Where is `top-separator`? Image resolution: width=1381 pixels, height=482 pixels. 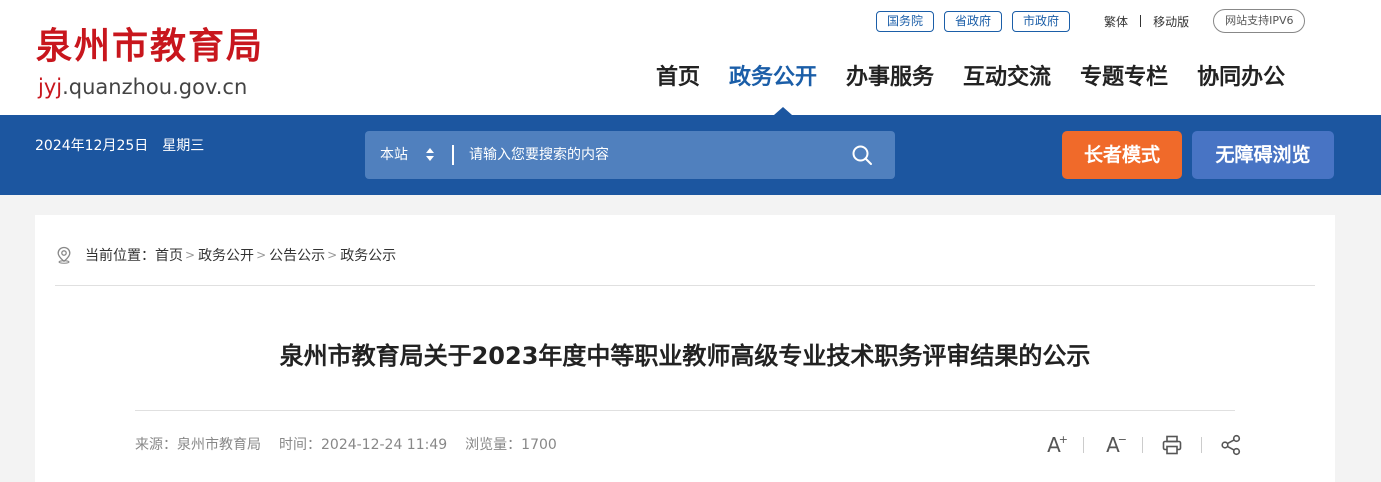
top-separator is located at coordinates (1141, 21).